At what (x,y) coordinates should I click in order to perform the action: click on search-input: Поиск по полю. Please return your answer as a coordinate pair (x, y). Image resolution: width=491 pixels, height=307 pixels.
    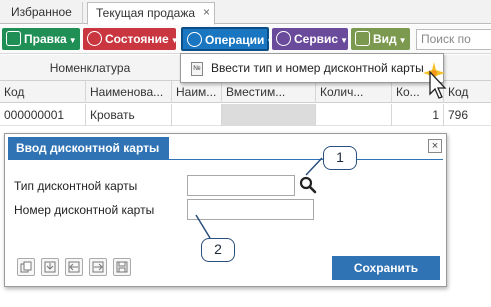
    Looking at the image, I should click on (453, 47).